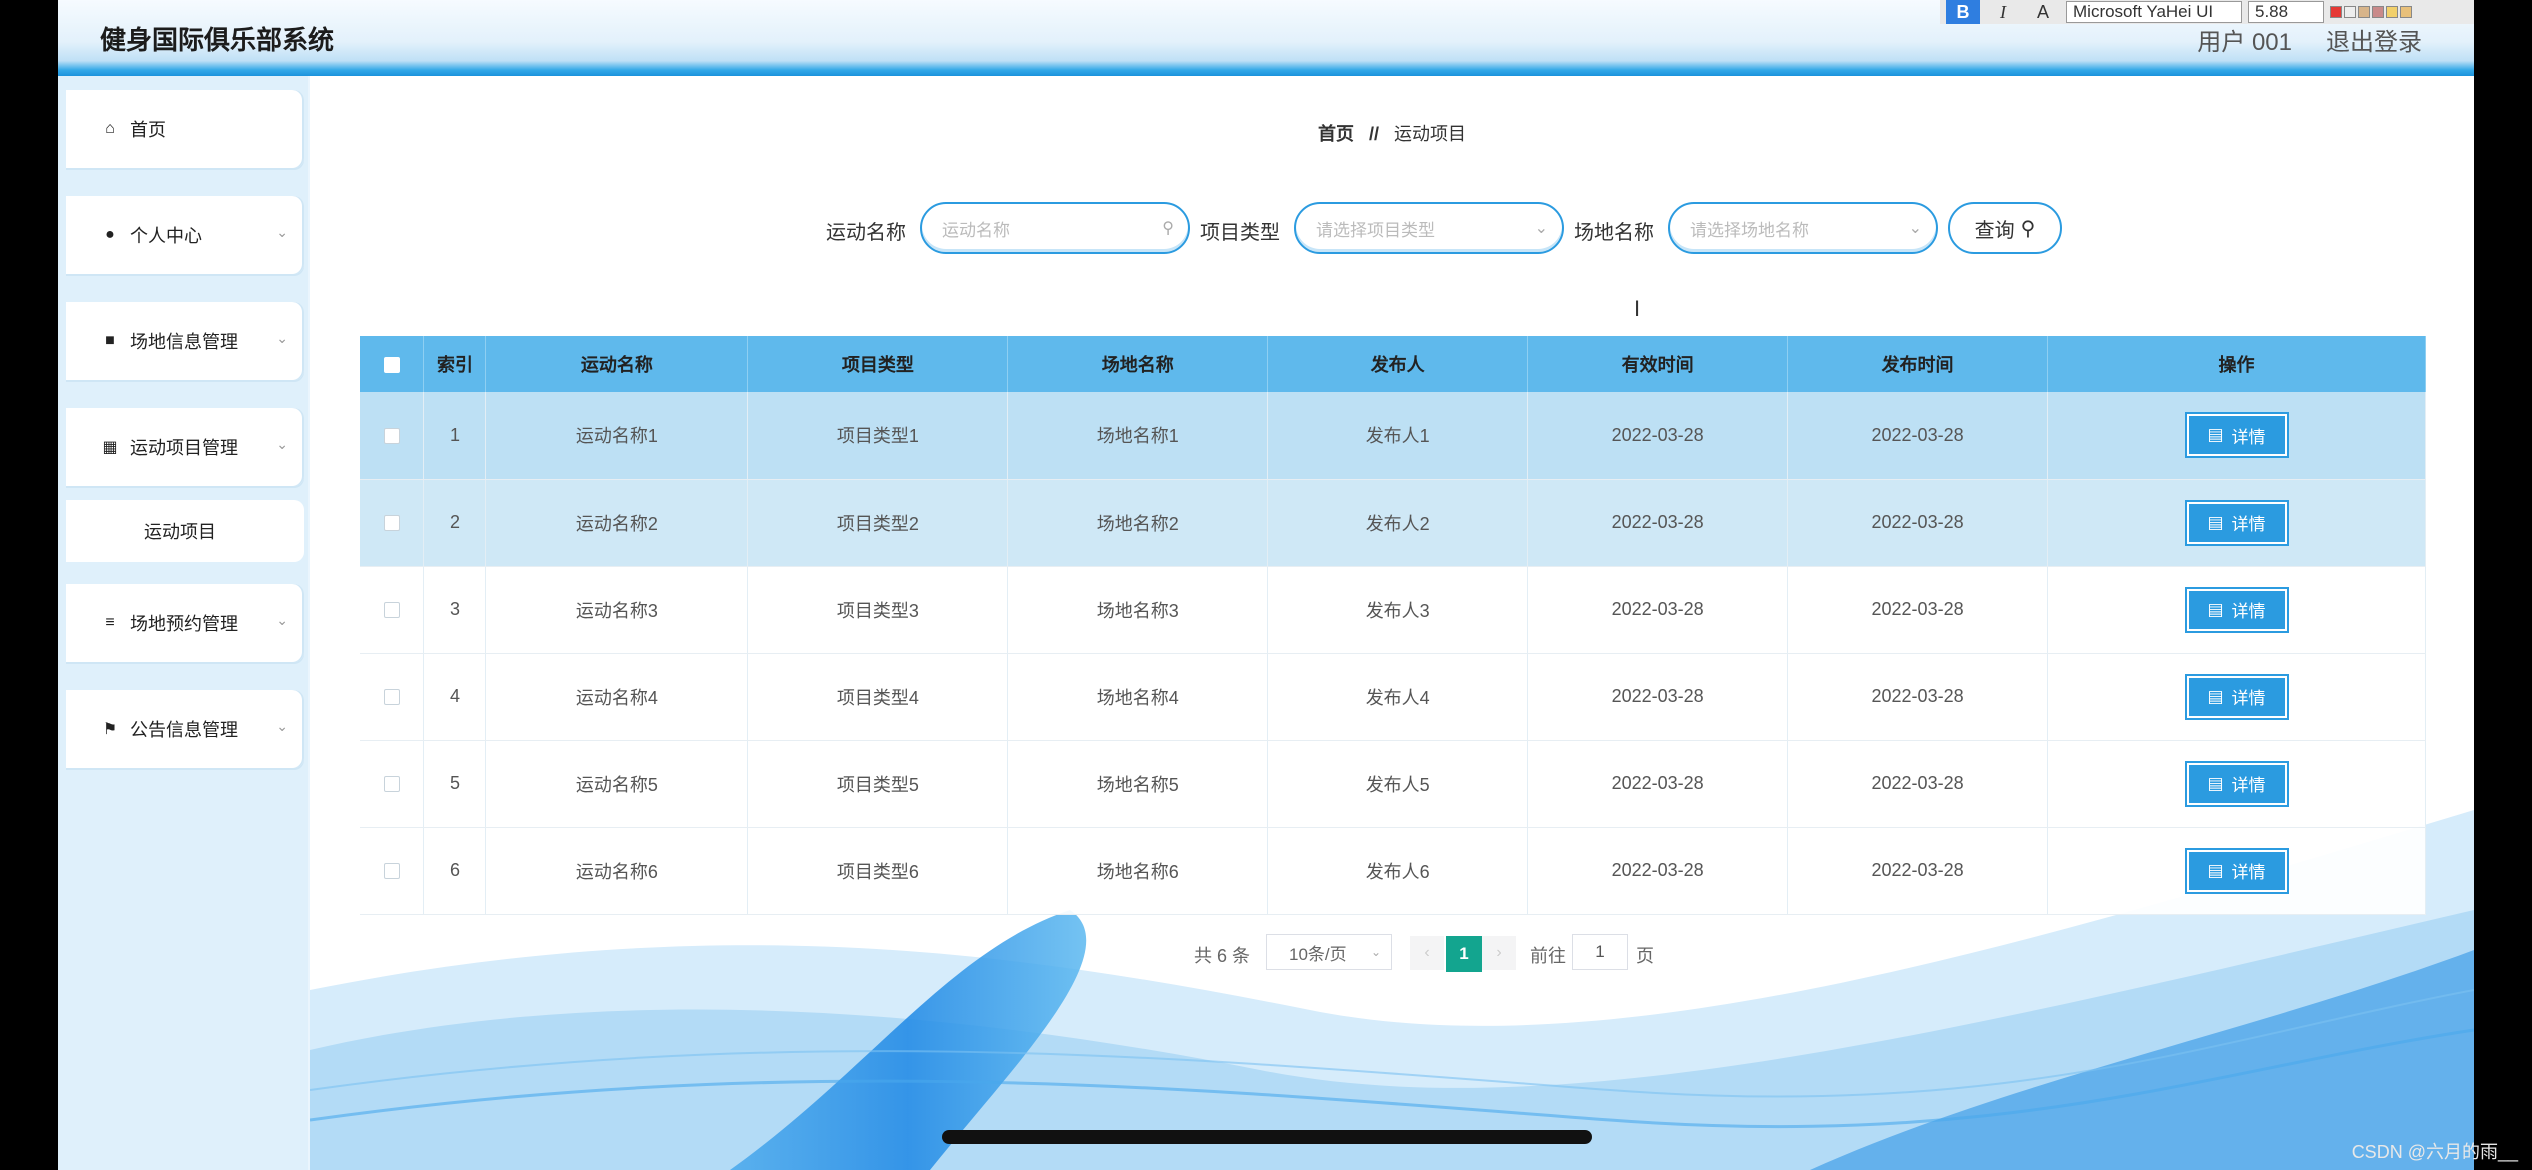 Image resolution: width=2532 pixels, height=1170 pixels. Describe the element at coordinates (392, 364) in the screenshot. I see `select-all-checkbox` at that location.